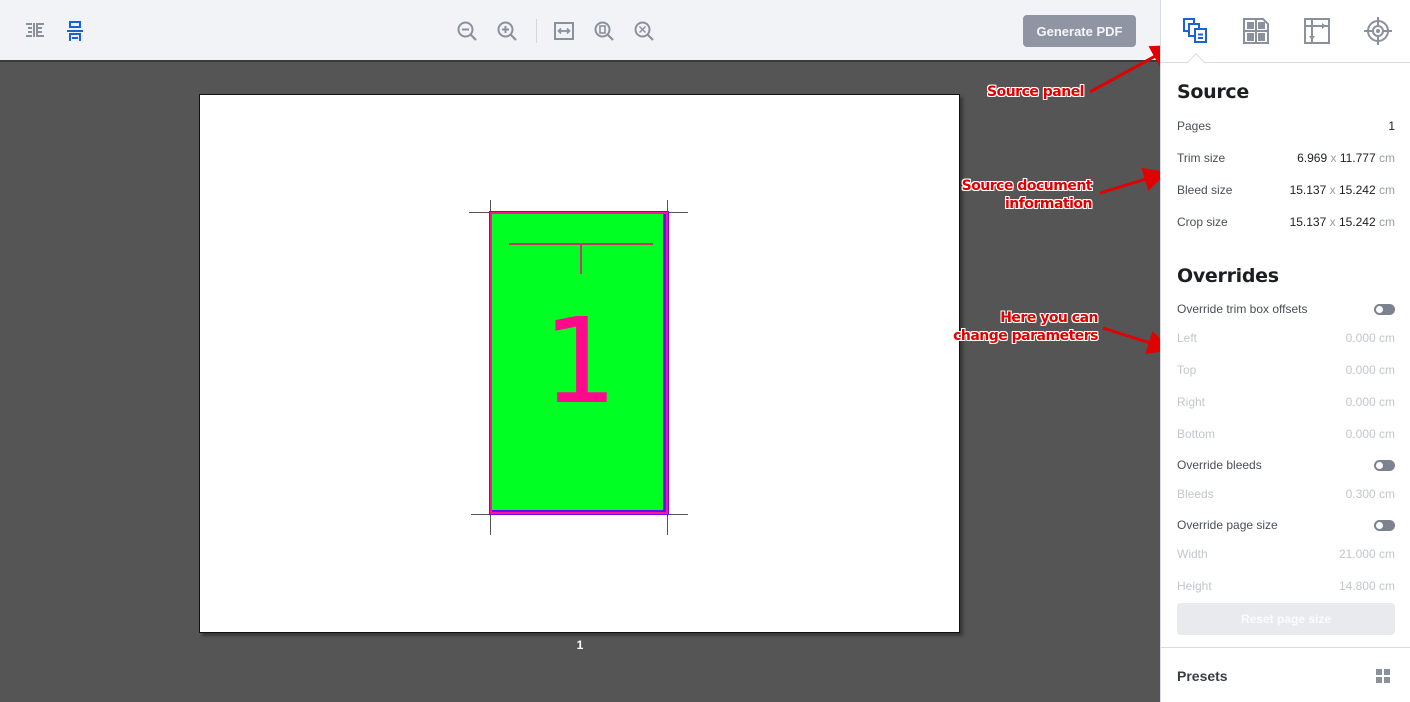 This screenshot has width=1410, height=702. Describe the element at coordinates (1308, 222) in the screenshot. I see `crop-width: 15.137` at that location.